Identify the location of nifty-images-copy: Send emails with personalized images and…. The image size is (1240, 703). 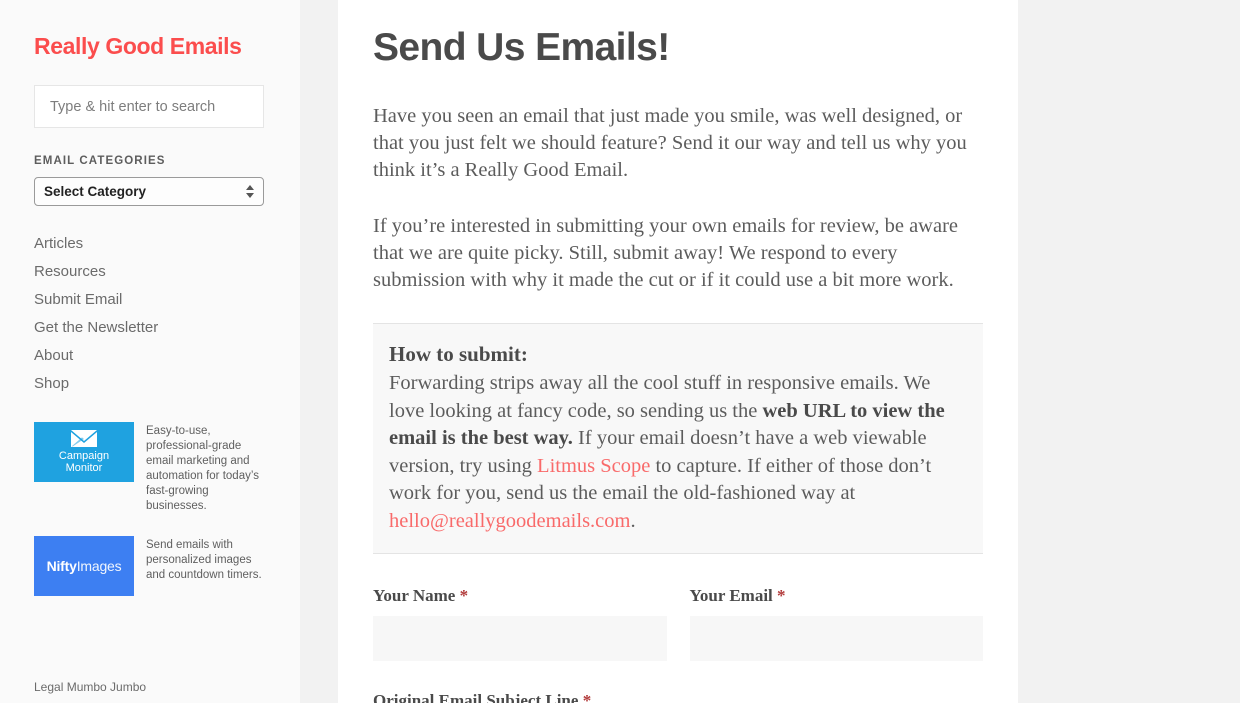
(204, 560).